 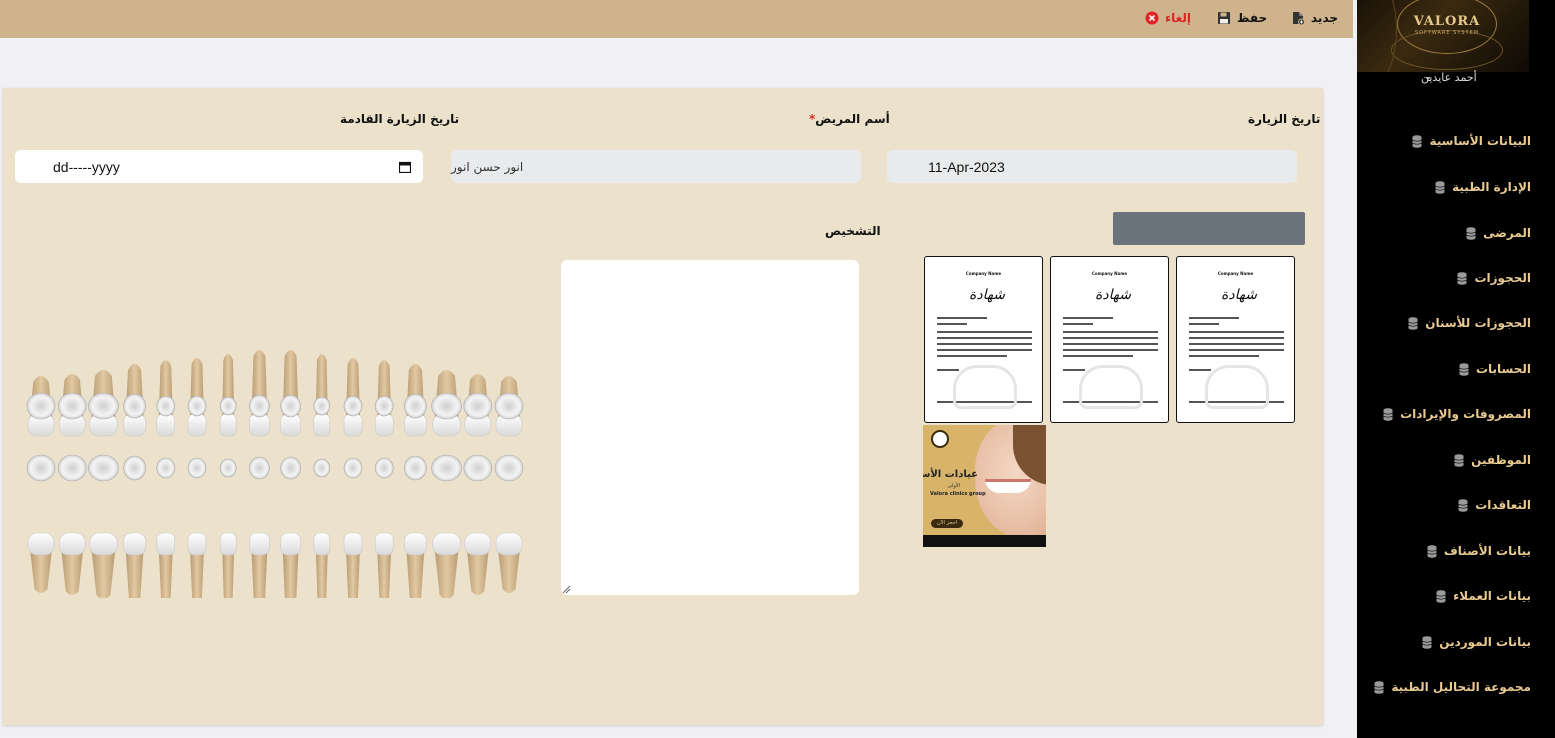 What do you see at coordinates (1495, 369) in the screenshot?
I see `sidebar-item: الحسابات` at bounding box center [1495, 369].